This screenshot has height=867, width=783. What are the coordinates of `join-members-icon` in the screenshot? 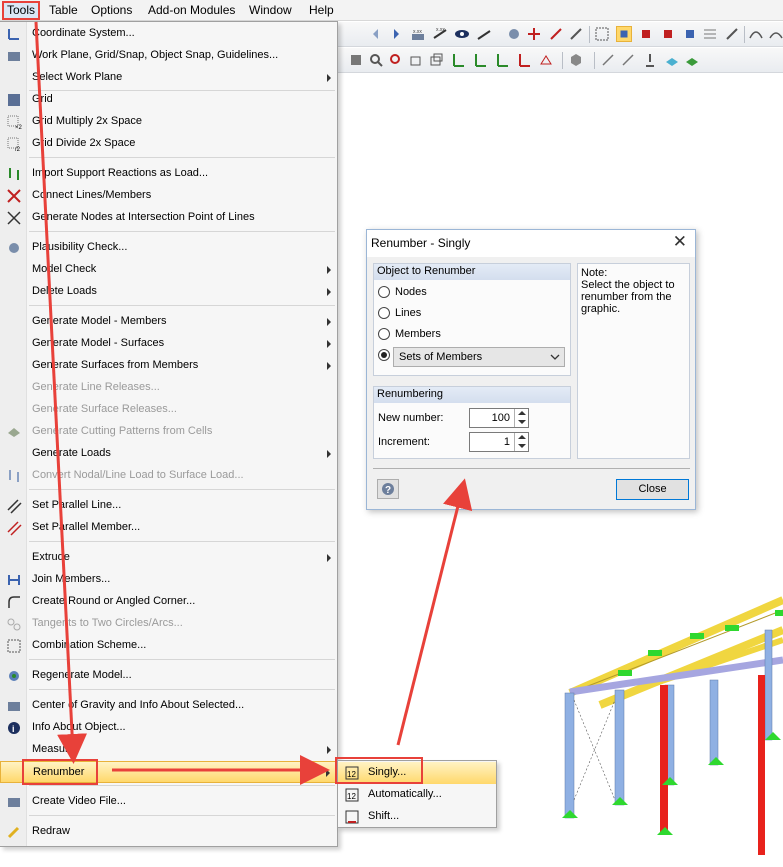 It's located at (14, 580).